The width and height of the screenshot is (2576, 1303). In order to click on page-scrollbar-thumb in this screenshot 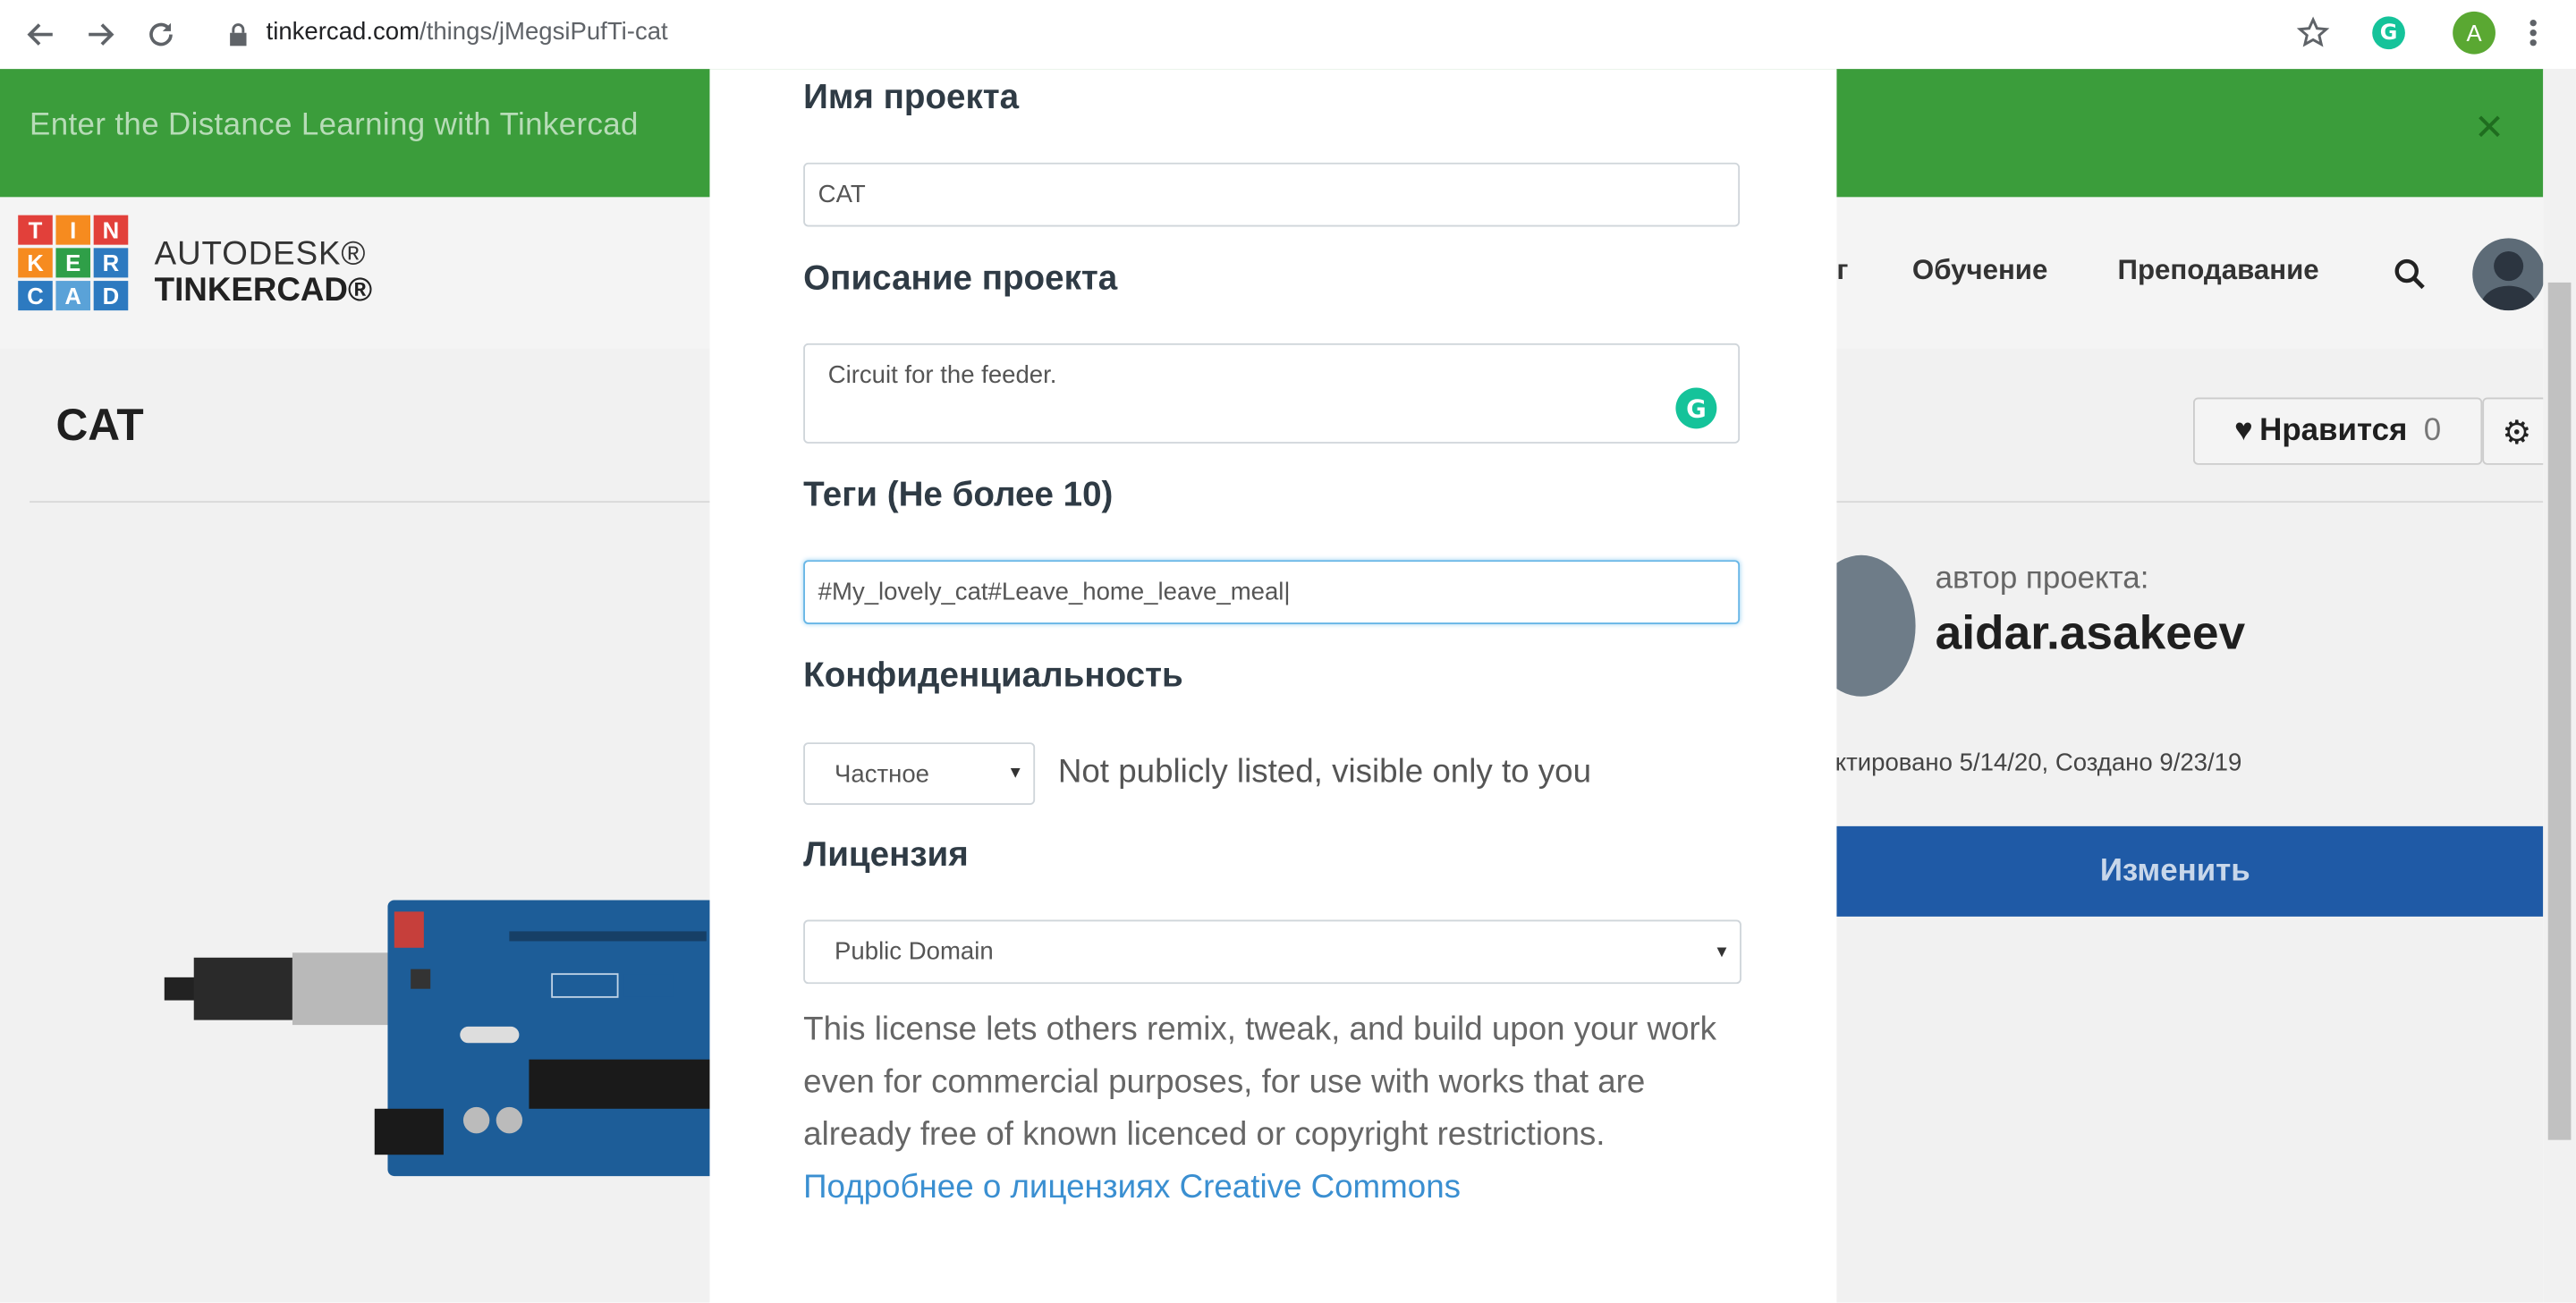, I will do `click(2559, 711)`.